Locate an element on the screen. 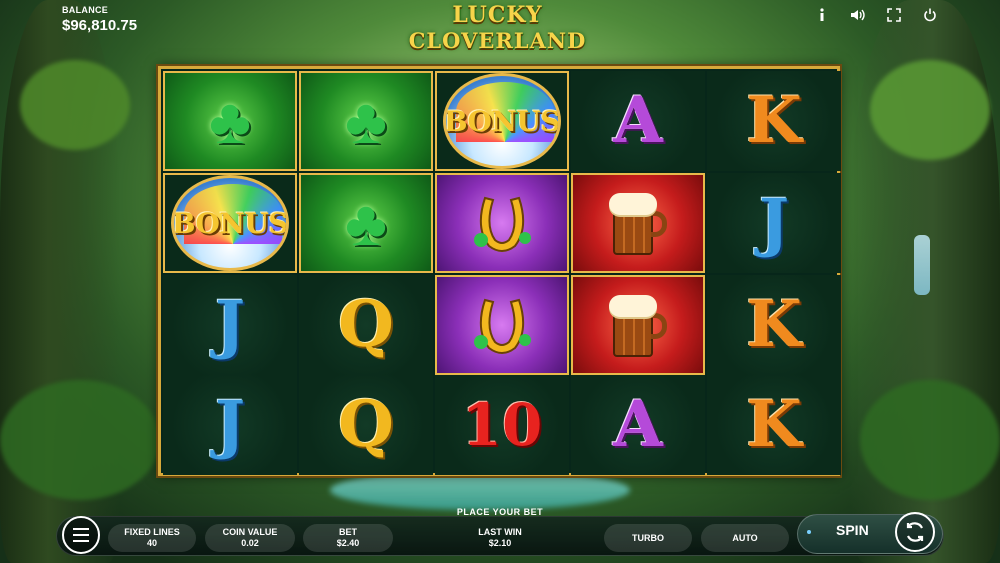 The image size is (1000, 563). last-win-display: LAST WIN $2.10 is located at coordinates (500, 538).